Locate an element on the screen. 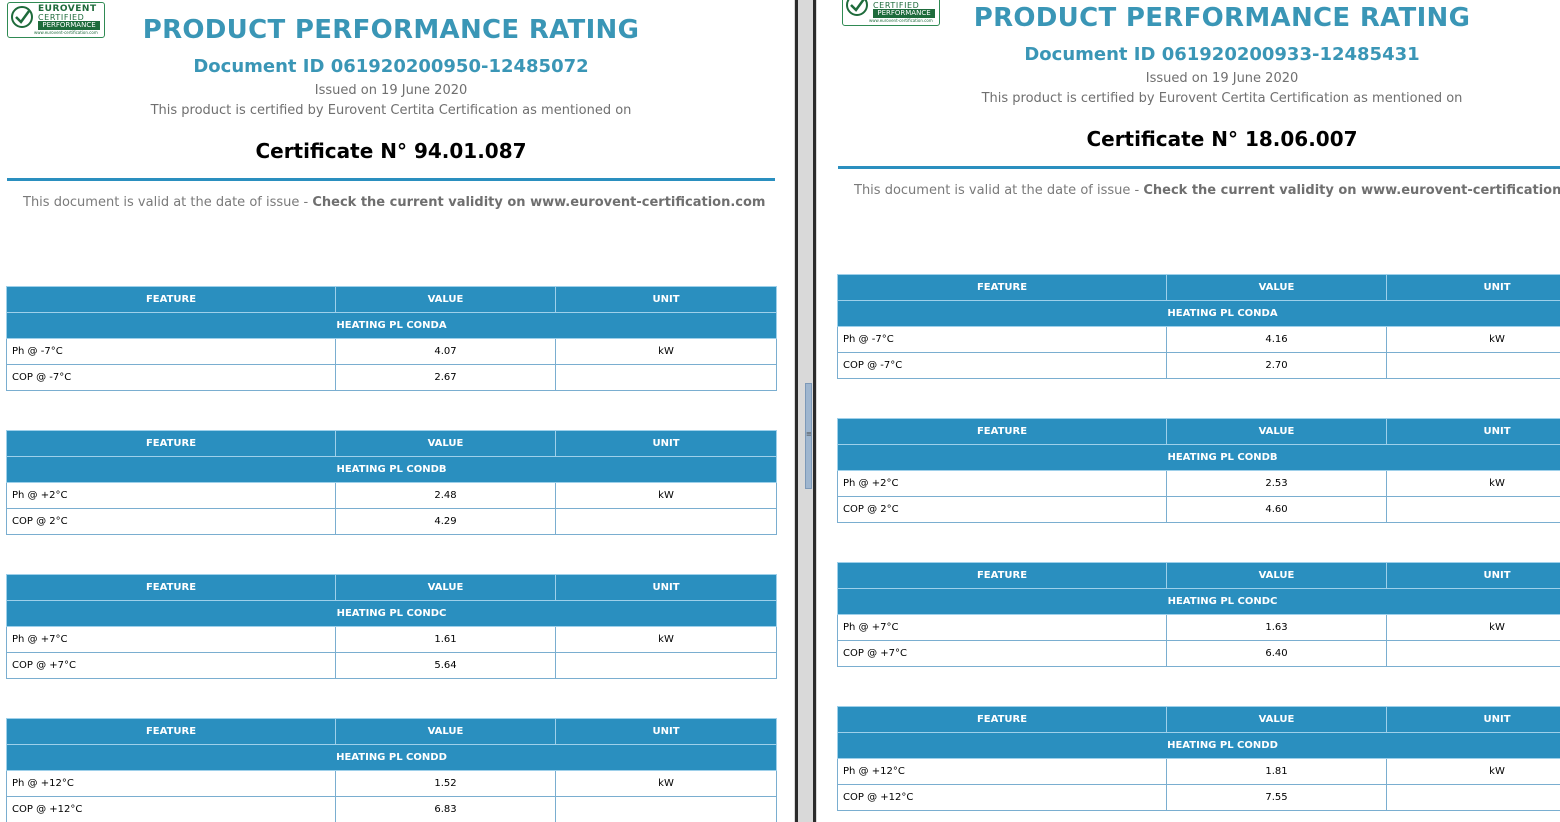 The image size is (1560, 822). table-row: Ph @ +2°C 2.48 kW is located at coordinates (391, 495).